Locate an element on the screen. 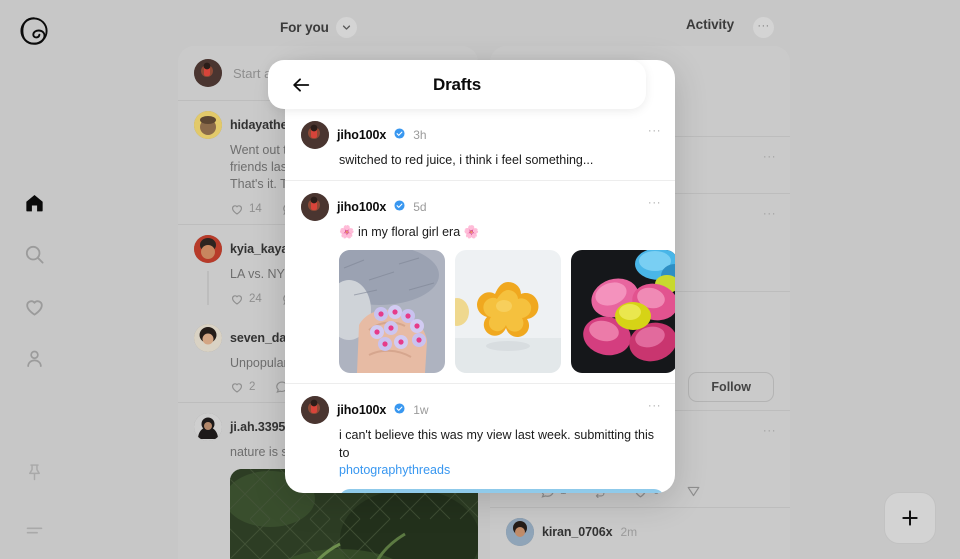 The height and width of the screenshot is (559, 960). sidebar-bottom-nav is located at coordinates (34, 501).